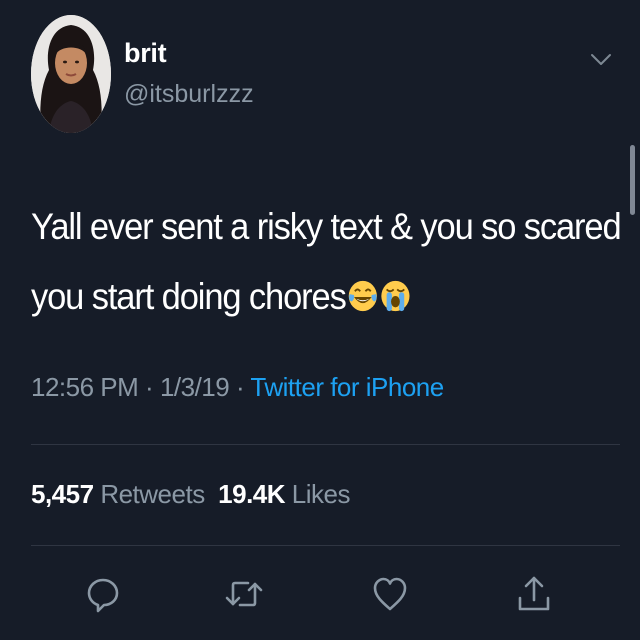 The width and height of the screenshot is (640, 640). I want to click on reply-icon, so click(103, 594).